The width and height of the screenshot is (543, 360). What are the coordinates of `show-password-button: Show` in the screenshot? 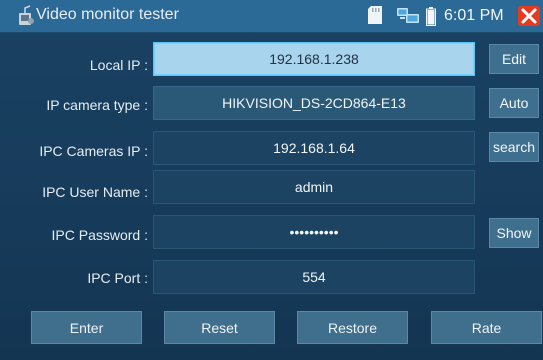 It's located at (514, 233).